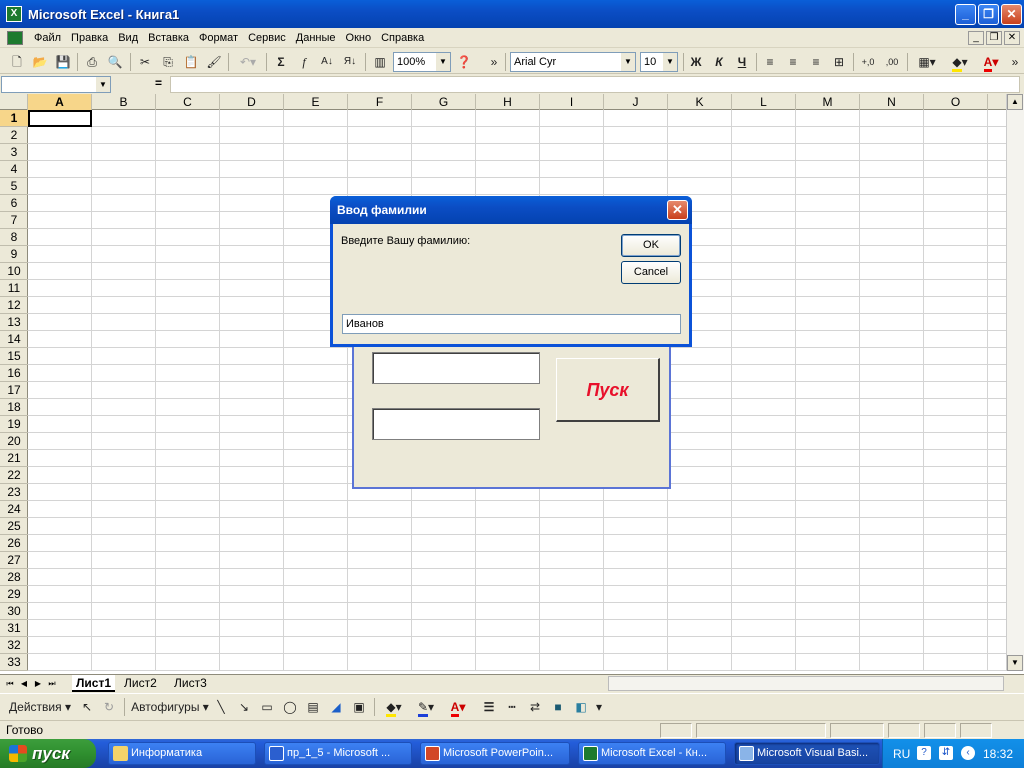  I want to click on toolbar-options-icon: ▾, so click(599, 707).